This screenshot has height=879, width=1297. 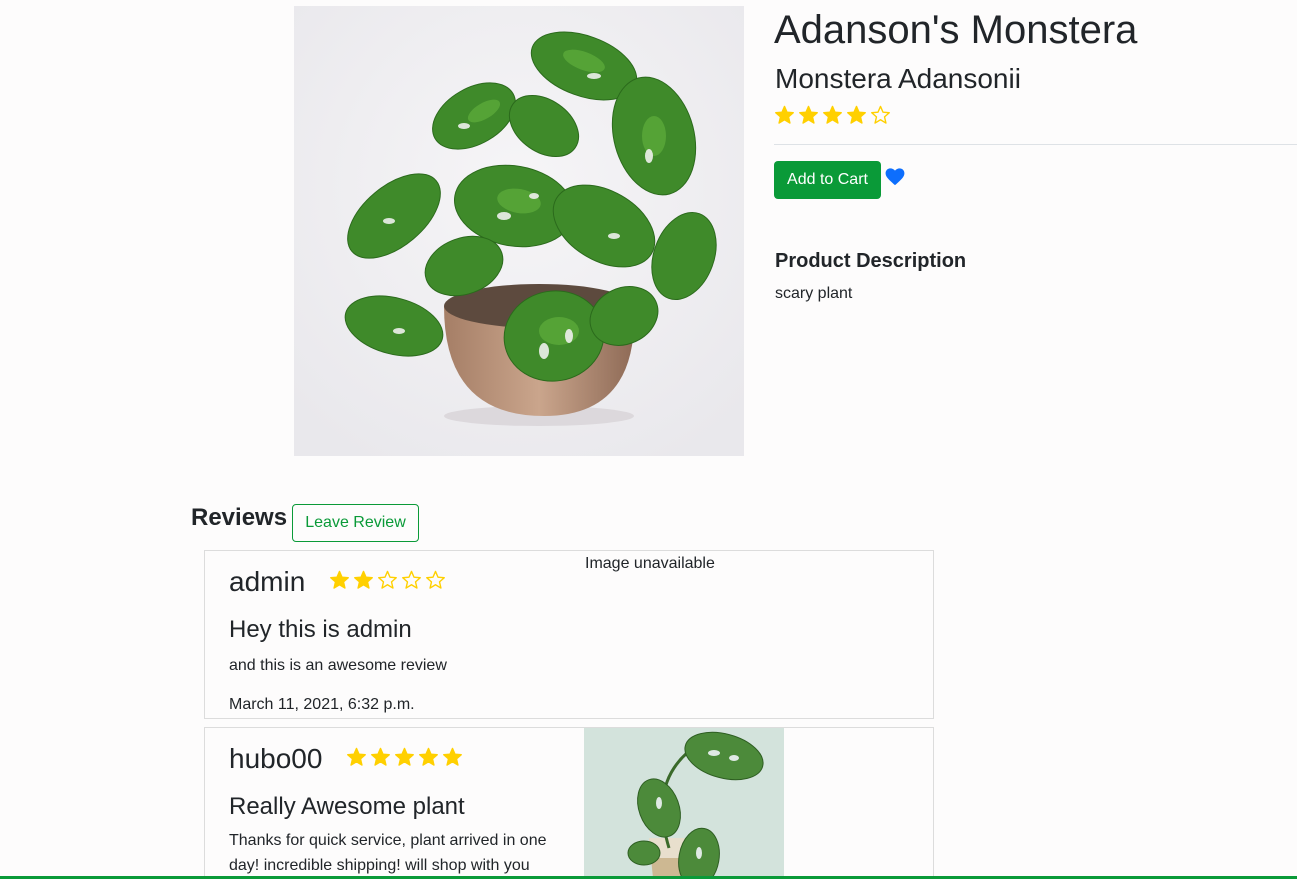 What do you see at coordinates (355, 523) in the screenshot?
I see `leave-review-button: Leave Review` at bounding box center [355, 523].